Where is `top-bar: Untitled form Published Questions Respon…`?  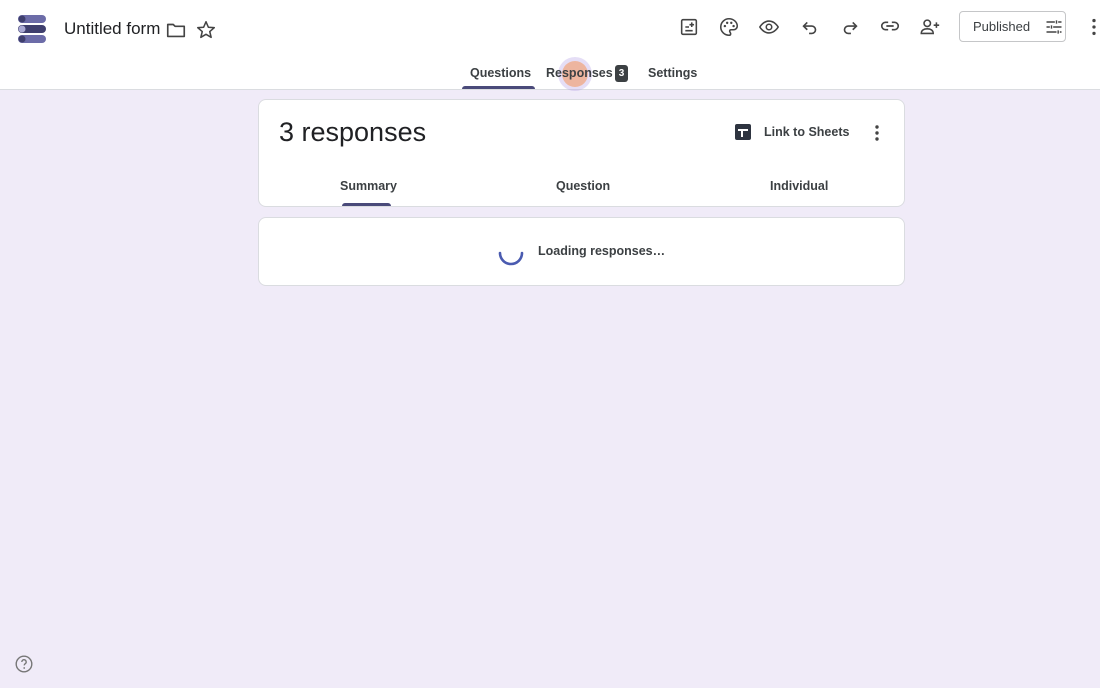
top-bar: Untitled form Published Questions Respon… is located at coordinates (550, 45).